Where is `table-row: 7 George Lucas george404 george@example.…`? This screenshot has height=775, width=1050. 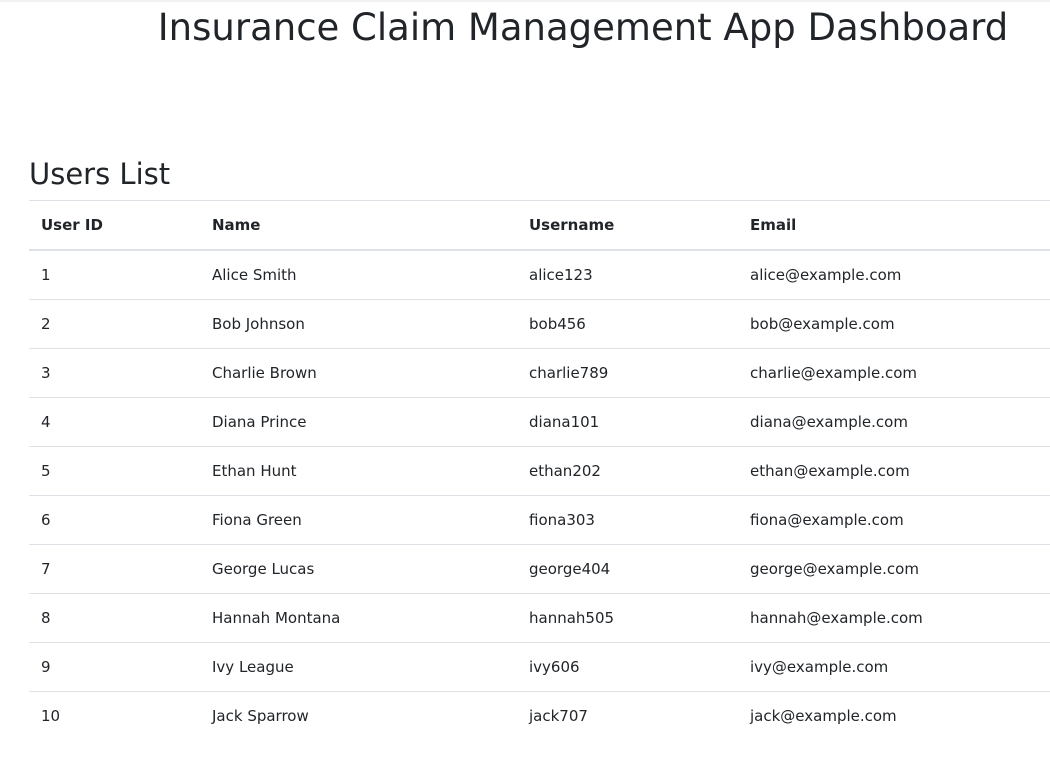 table-row: 7 George Lucas george404 george@example.… is located at coordinates (539, 569).